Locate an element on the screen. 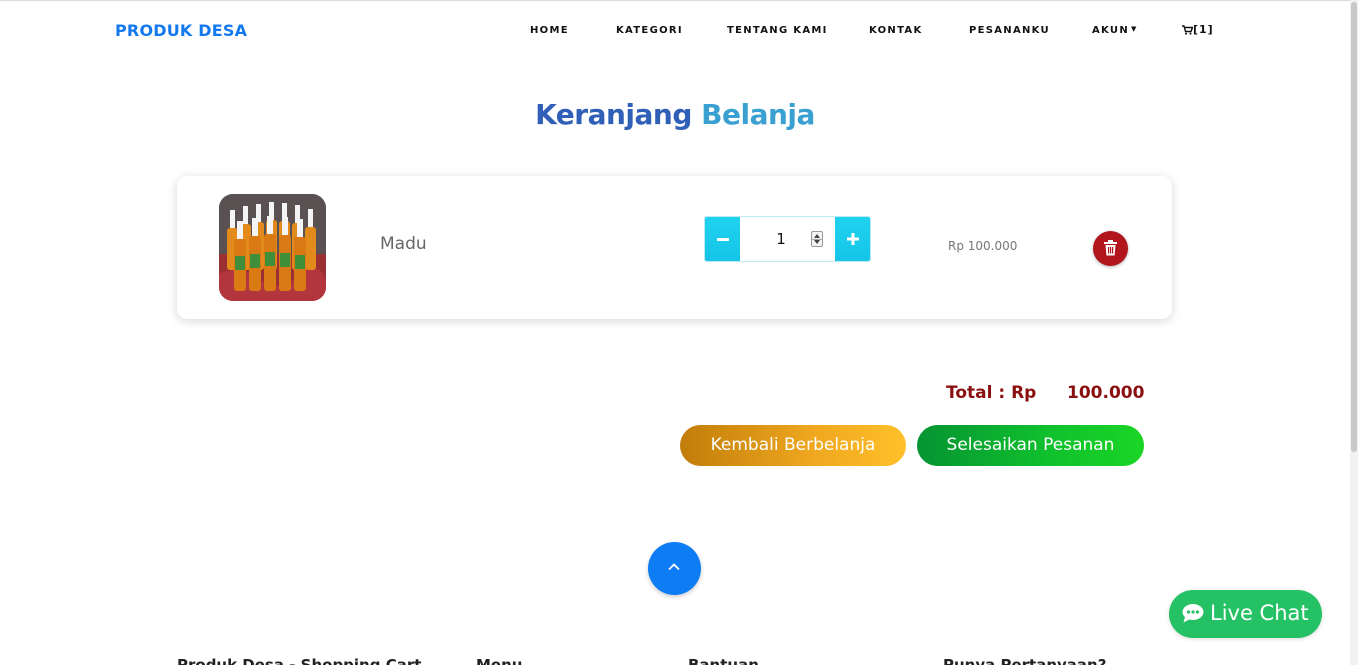 Image resolution: width=1358 pixels, height=665 pixels. quantity-stepper is located at coordinates (787, 239).